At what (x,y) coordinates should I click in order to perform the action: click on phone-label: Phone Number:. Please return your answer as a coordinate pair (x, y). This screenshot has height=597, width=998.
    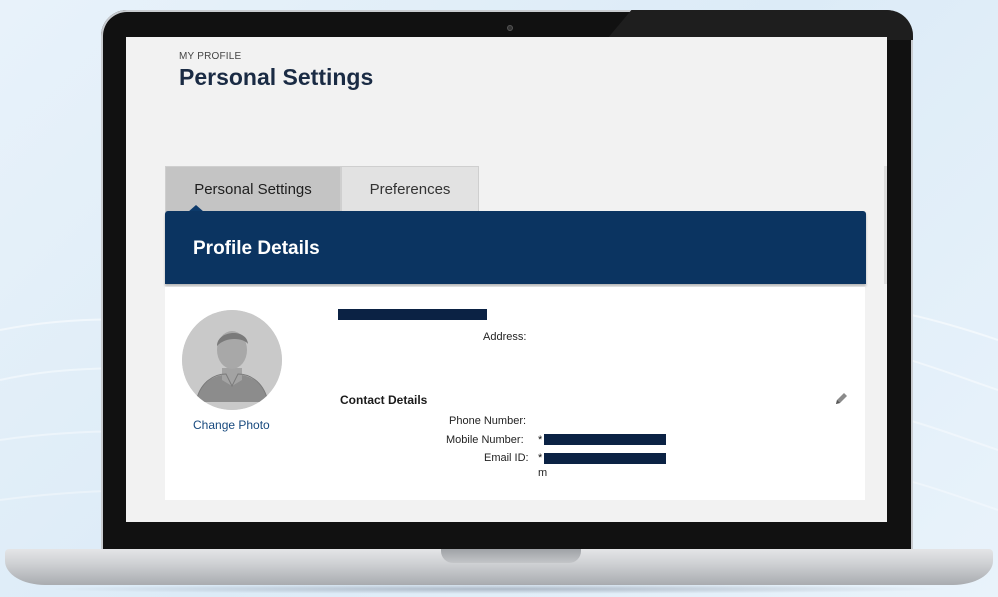
    Looking at the image, I should click on (488, 421).